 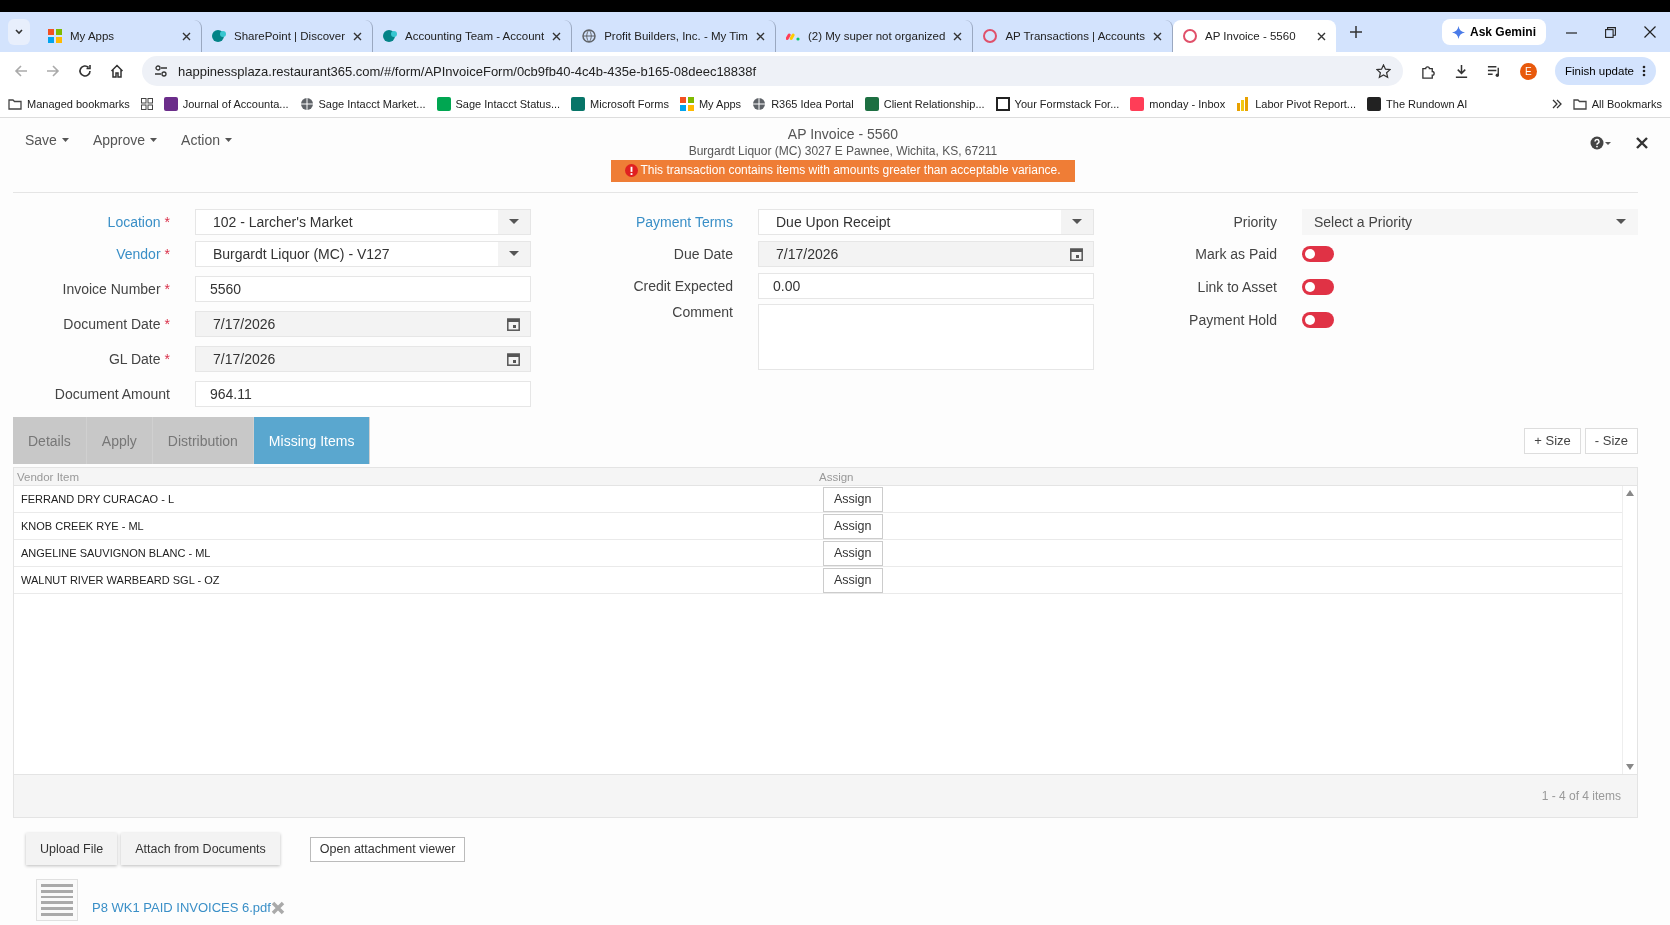 I want to click on menu-button: Approve, so click(x=125, y=140).